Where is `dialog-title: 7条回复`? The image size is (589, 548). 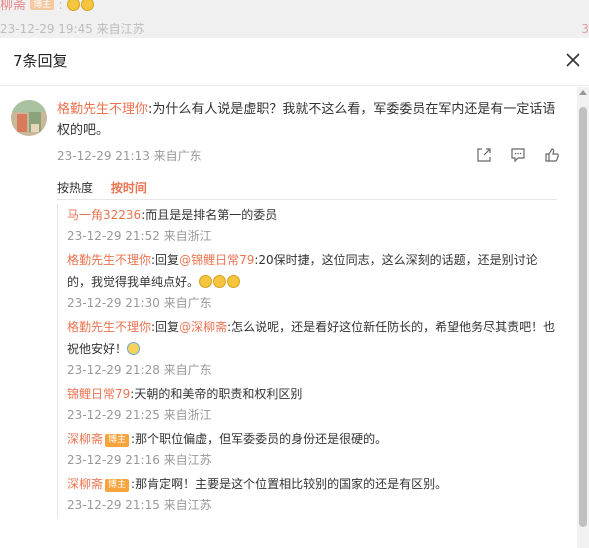 dialog-title: 7条回复 is located at coordinates (40, 61).